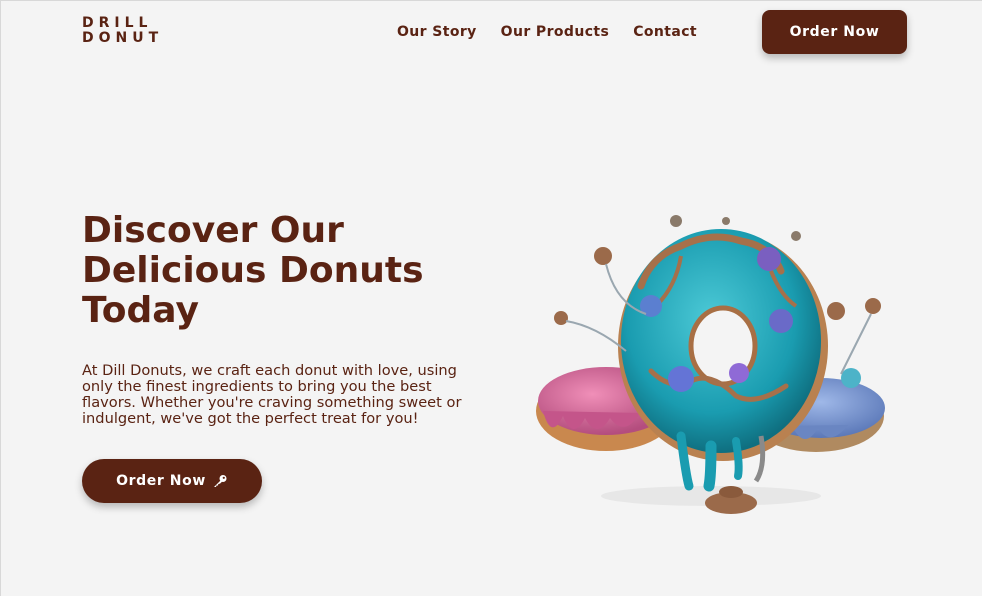 The height and width of the screenshot is (596, 982). I want to click on hero-title: Discover Our Delicious Donuts Today, so click(292, 271).